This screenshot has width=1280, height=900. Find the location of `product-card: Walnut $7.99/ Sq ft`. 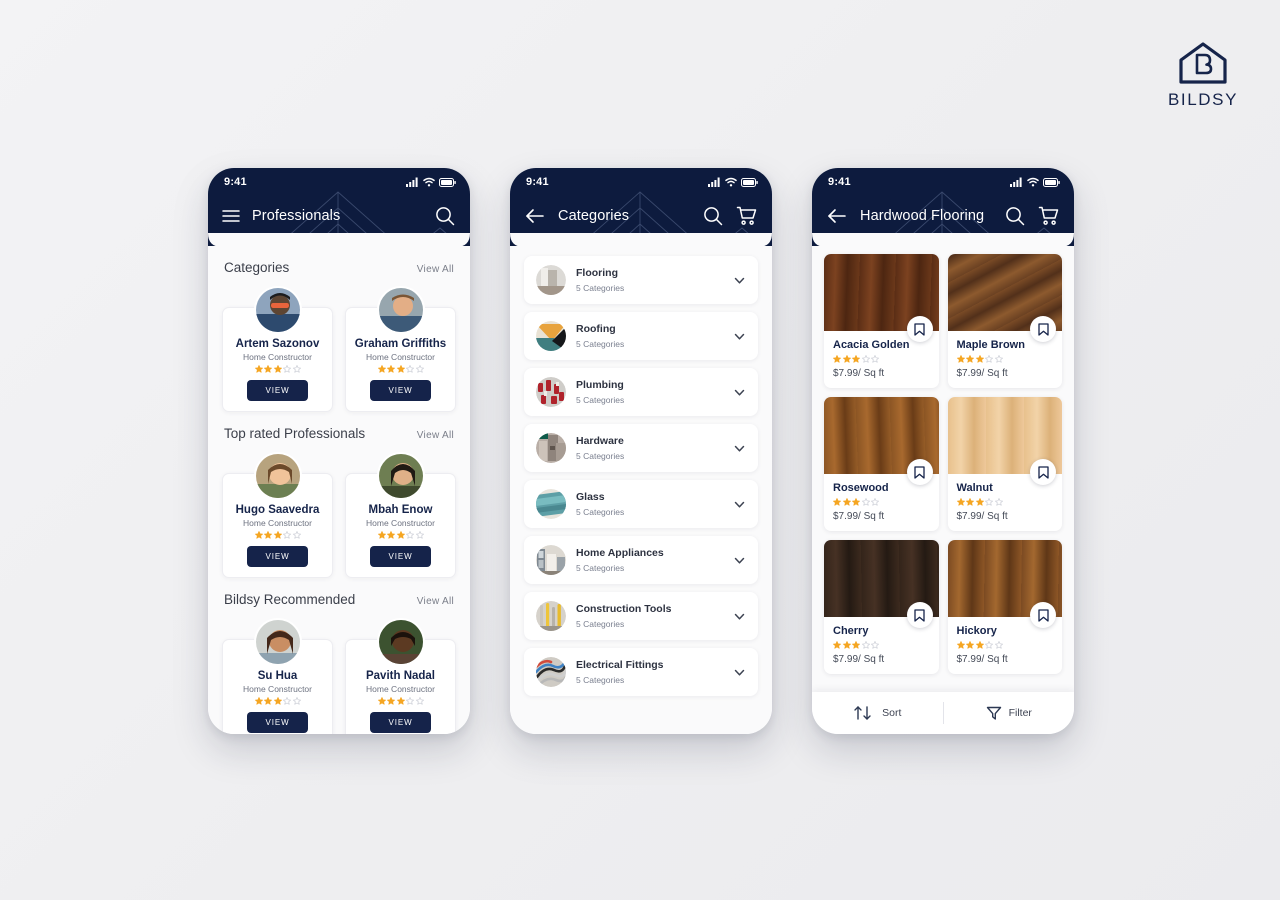

product-card: Walnut $7.99/ Sq ft is located at coordinates (1004, 464).